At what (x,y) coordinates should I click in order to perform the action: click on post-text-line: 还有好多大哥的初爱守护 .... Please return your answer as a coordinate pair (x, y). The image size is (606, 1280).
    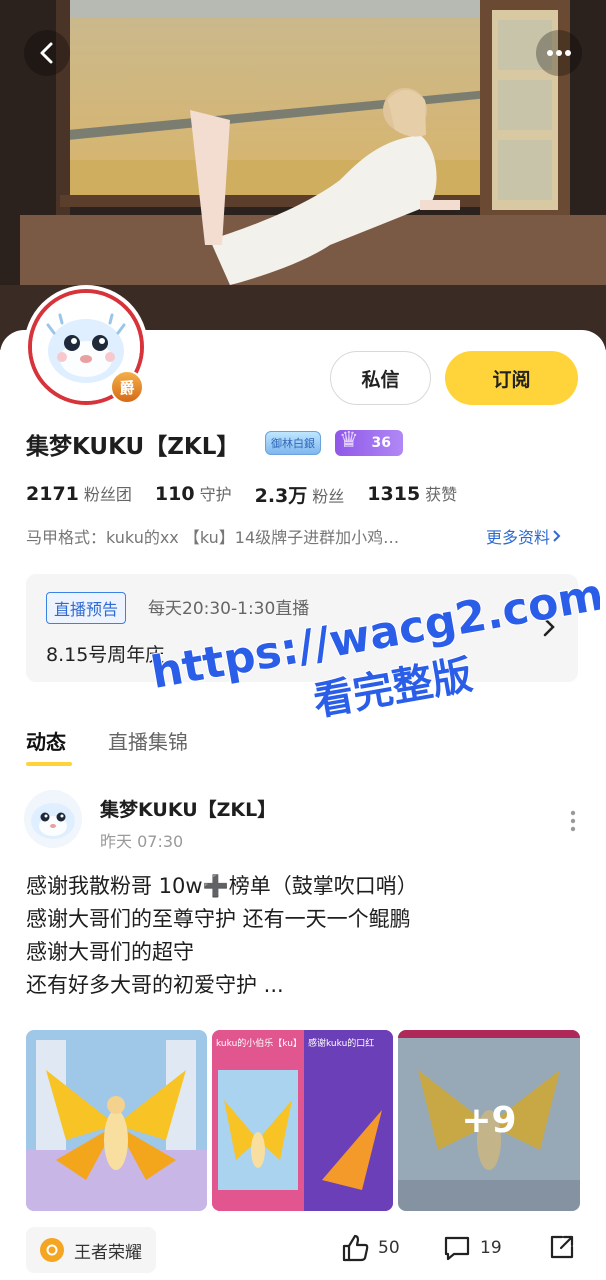
    Looking at the image, I should click on (155, 985).